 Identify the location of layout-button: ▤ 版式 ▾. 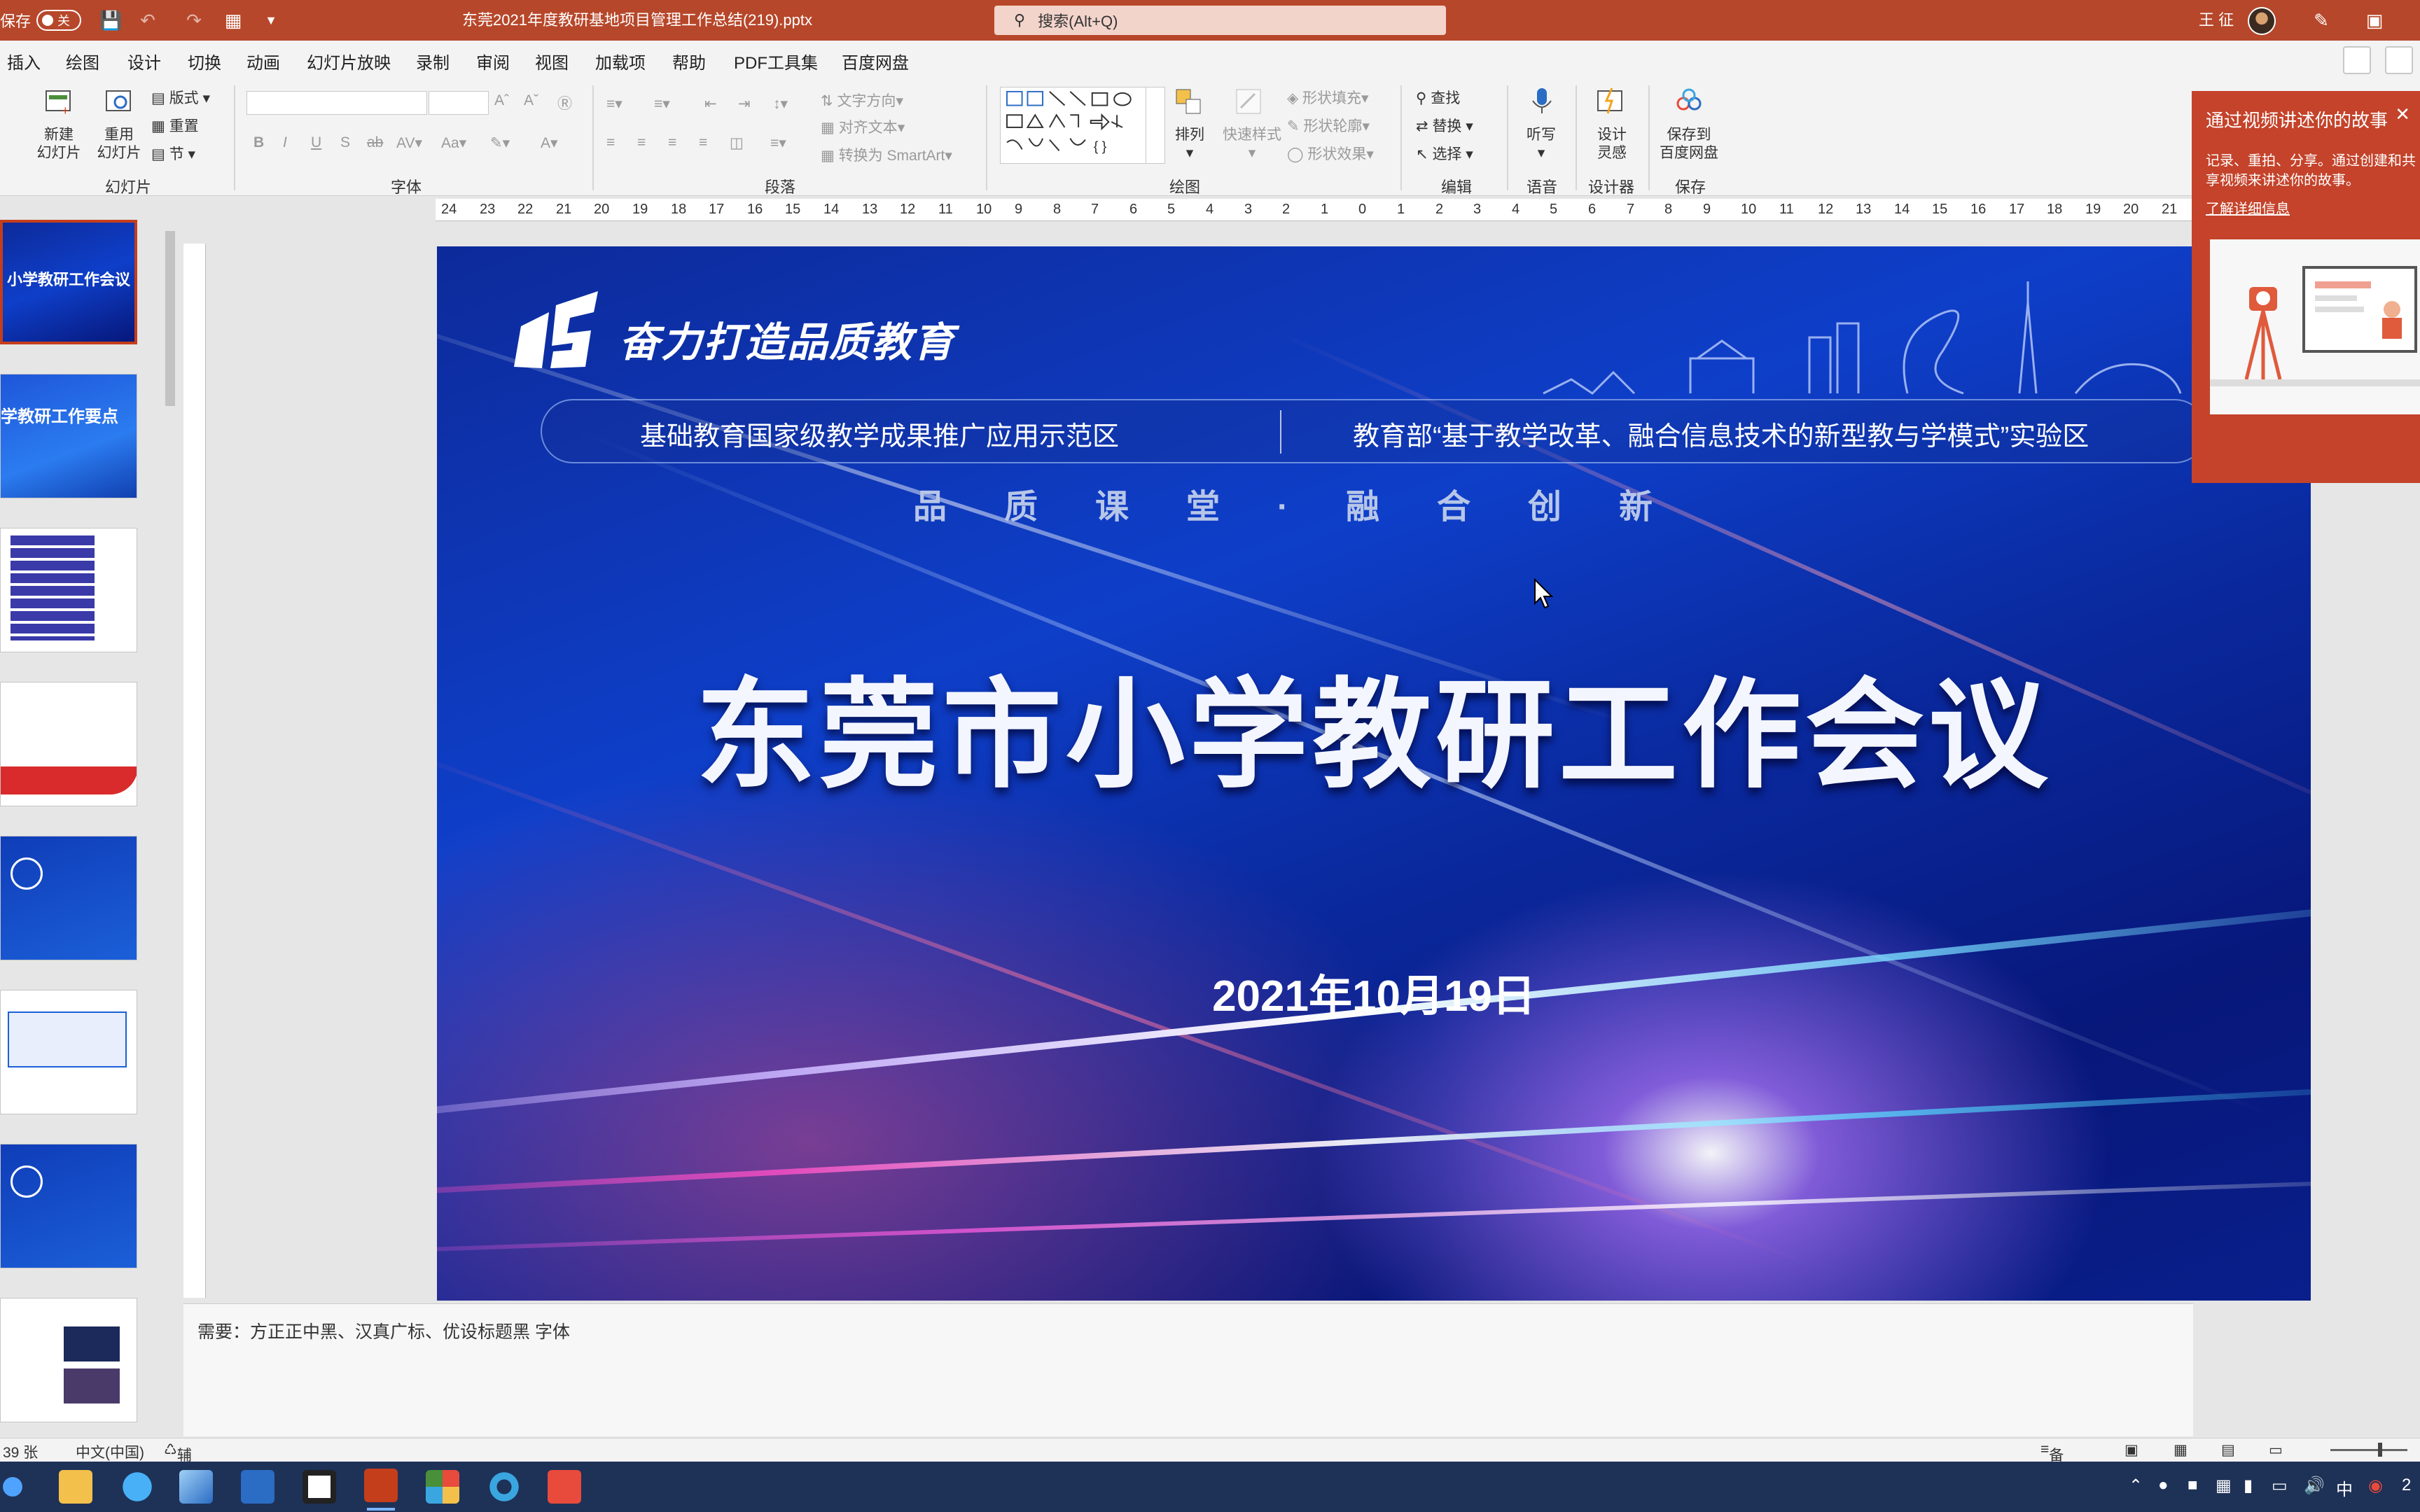
(180, 97).